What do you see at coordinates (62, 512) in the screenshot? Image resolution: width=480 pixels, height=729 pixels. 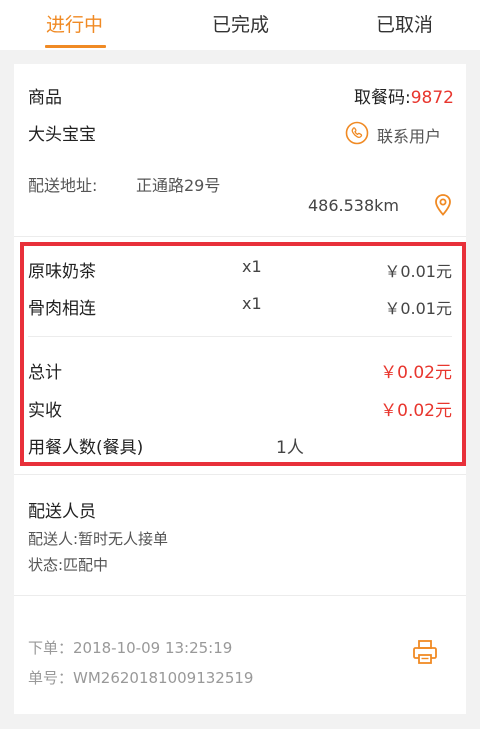 I see `delivery-section-title: 配送人员` at bounding box center [62, 512].